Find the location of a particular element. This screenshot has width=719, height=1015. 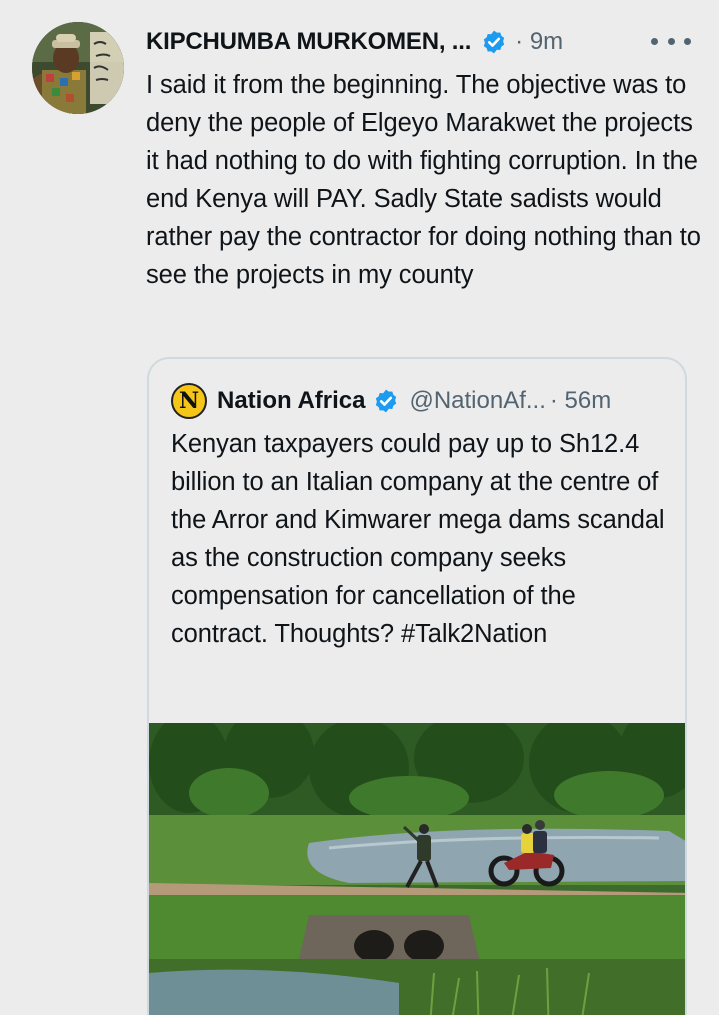

quoted-tweet-timestamp: · 56m is located at coordinates (580, 401).